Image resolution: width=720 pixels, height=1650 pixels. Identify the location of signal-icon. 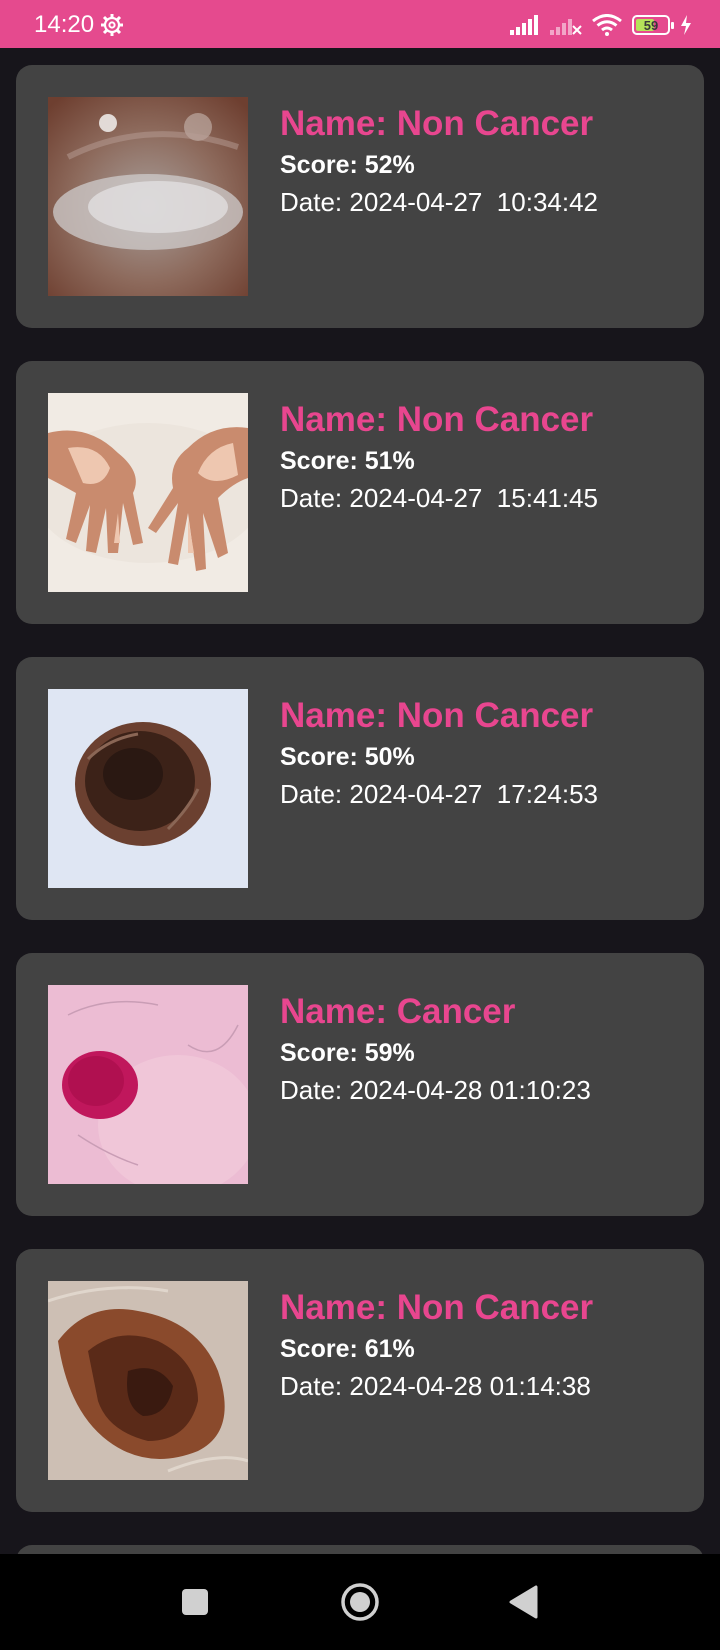
(524, 25).